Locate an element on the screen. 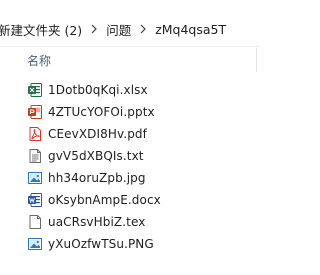 The image size is (320, 275). powerpoint-file-icon is located at coordinates (35, 112).